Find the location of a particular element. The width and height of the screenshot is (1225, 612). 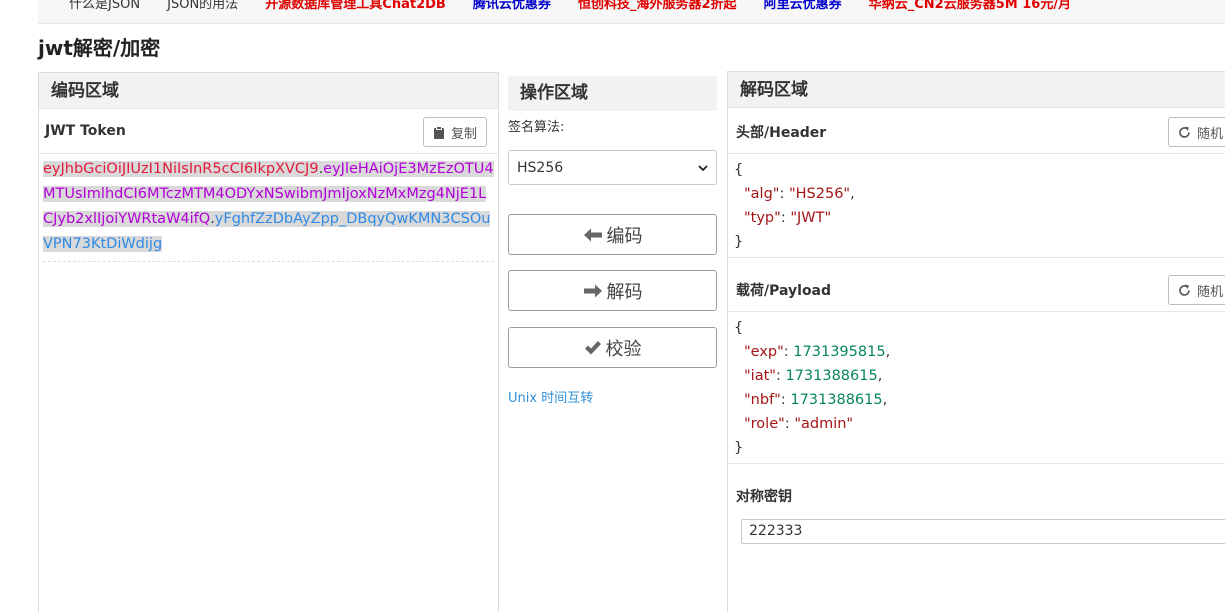

json-value: "admin" is located at coordinates (824, 424).